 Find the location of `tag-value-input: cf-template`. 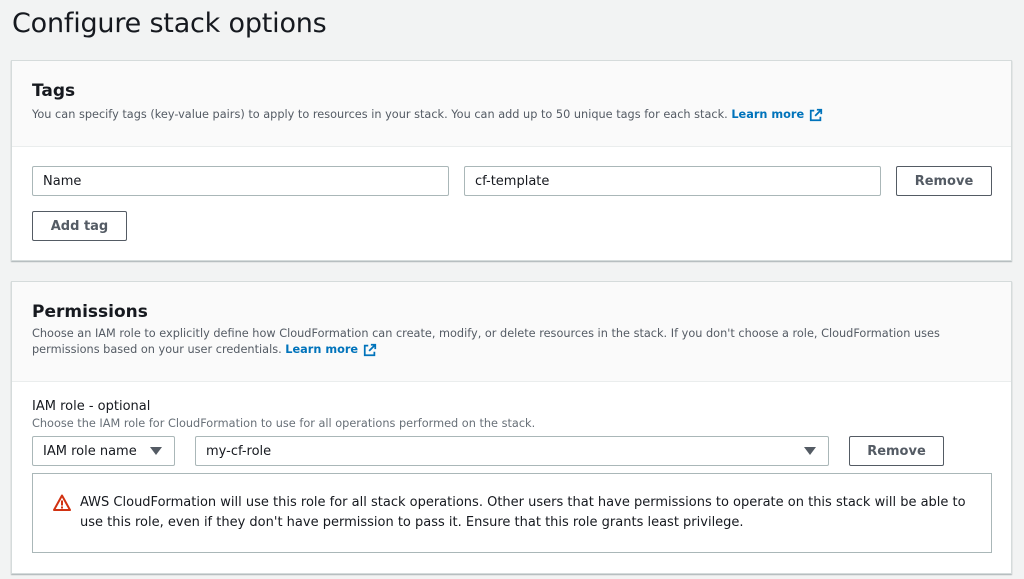

tag-value-input: cf-template is located at coordinates (672, 181).